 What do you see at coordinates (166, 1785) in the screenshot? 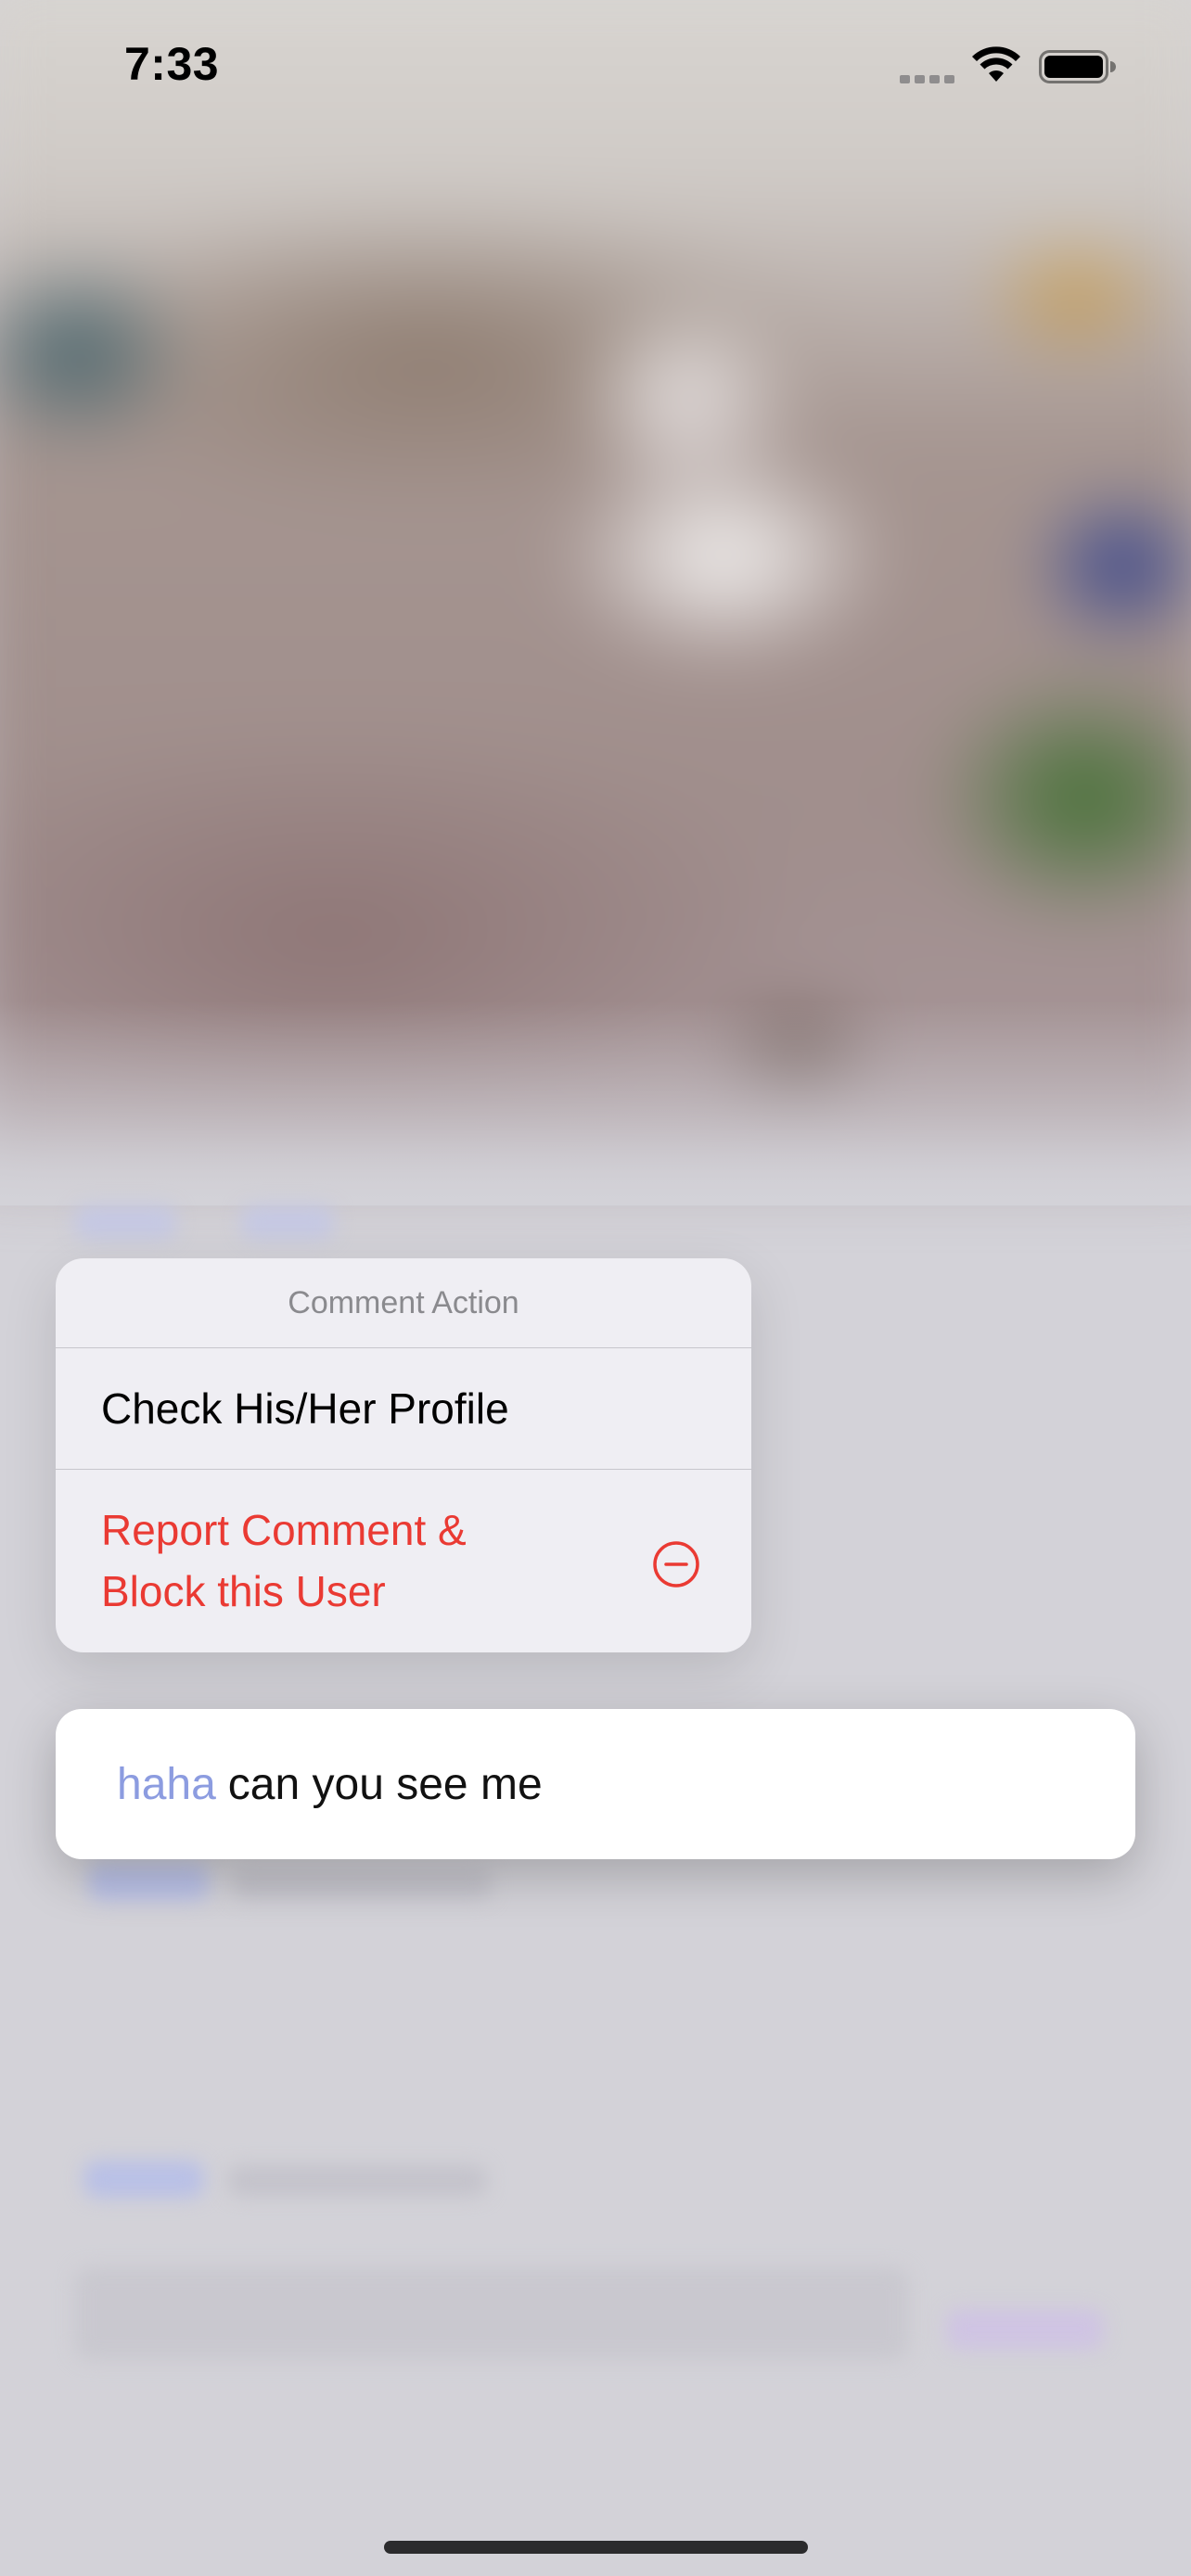
I see `comment-username: haha` at bounding box center [166, 1785].